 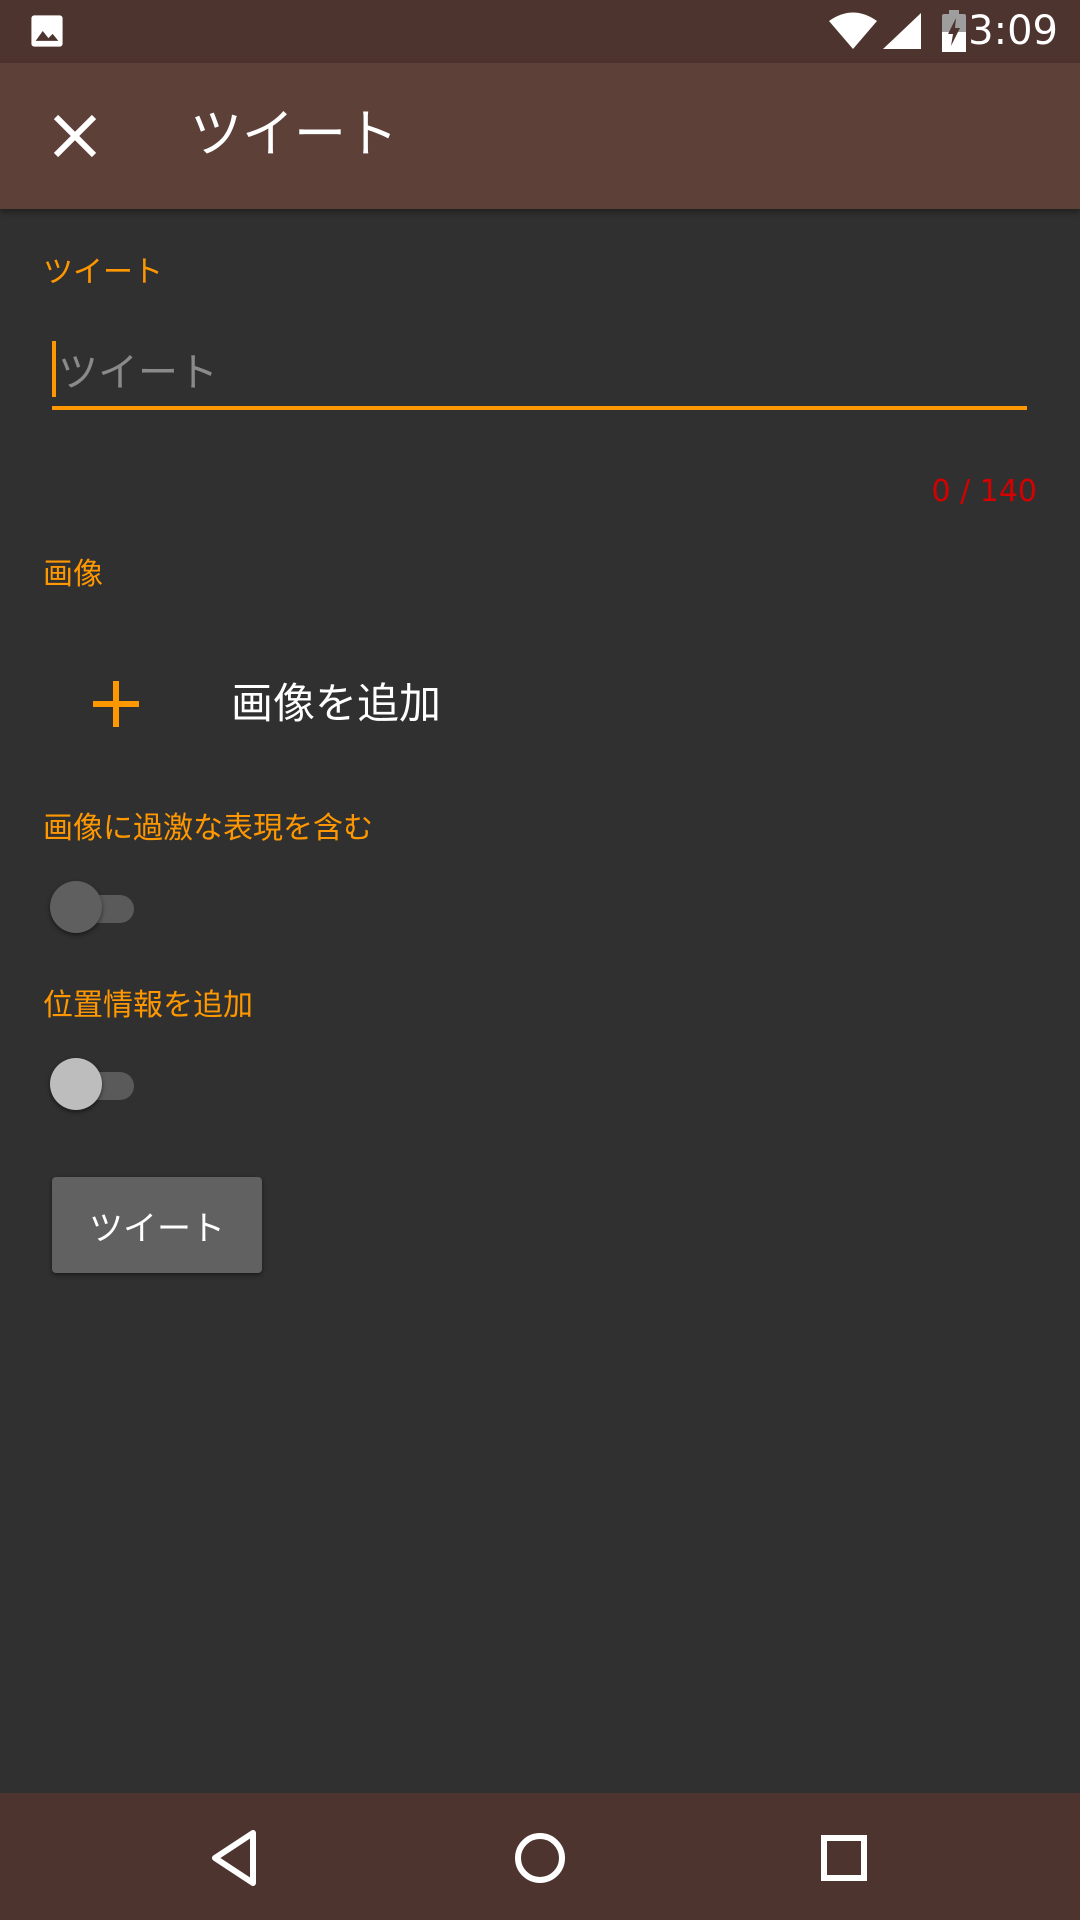 What do you see at coordinates (336, 703) in the screenshot?
I see `add-image-label: 画像を追加` at bounding box center [336, 703].